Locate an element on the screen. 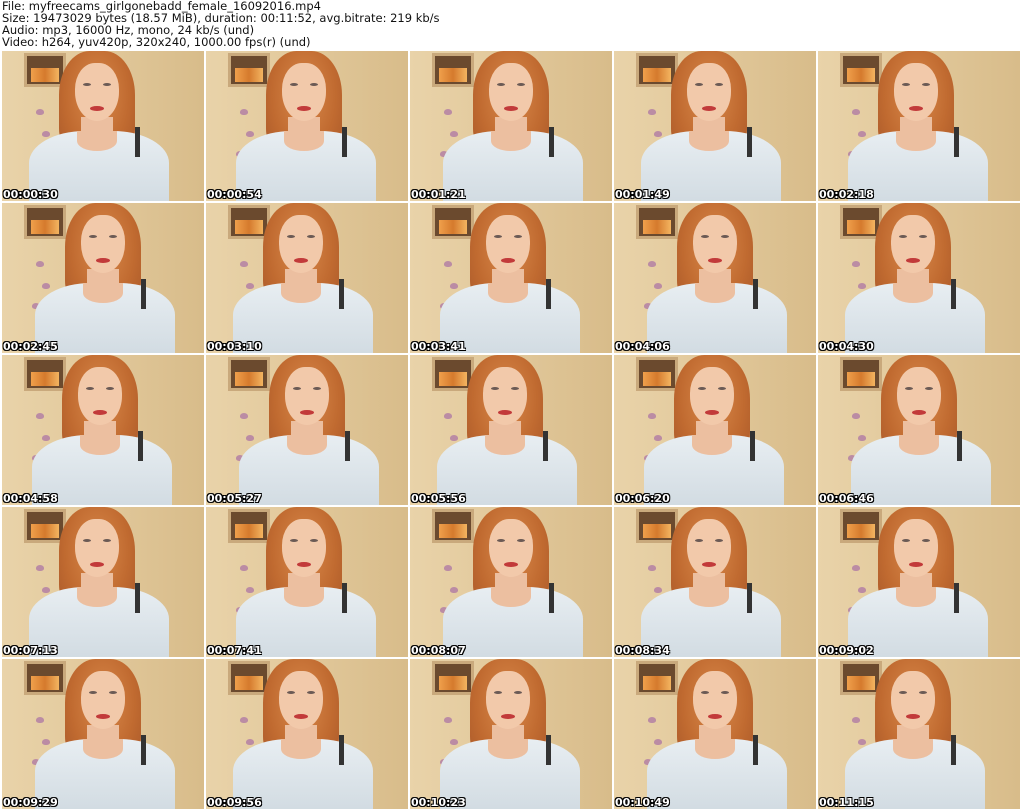 Image resolution: width=1024 pixels, height=811 pixels. video-thumbnail: 00:08:34 is located at coordinates (715, 582).